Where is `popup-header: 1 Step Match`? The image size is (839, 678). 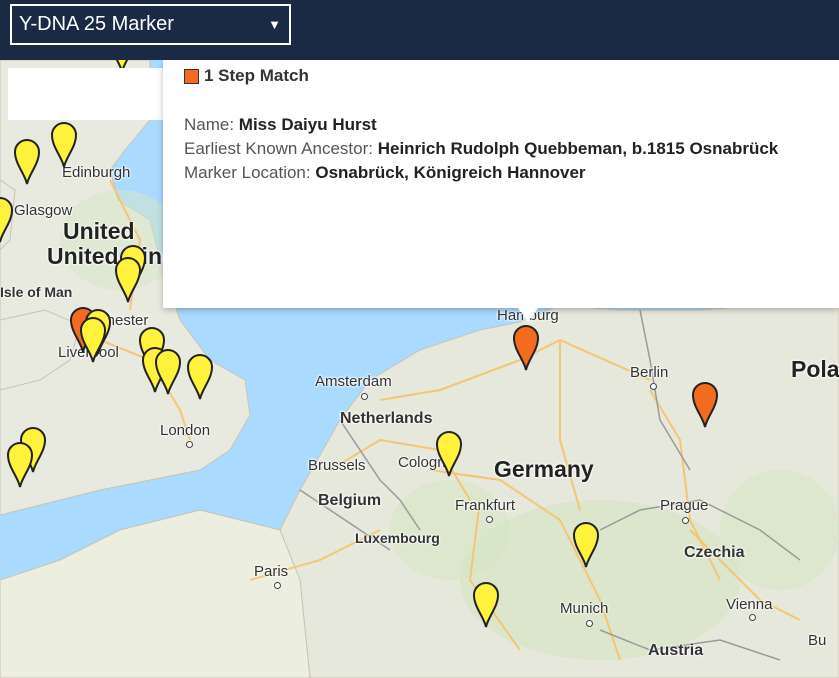
popup-header: 1 Step Match is located at coordinates (246, 76).